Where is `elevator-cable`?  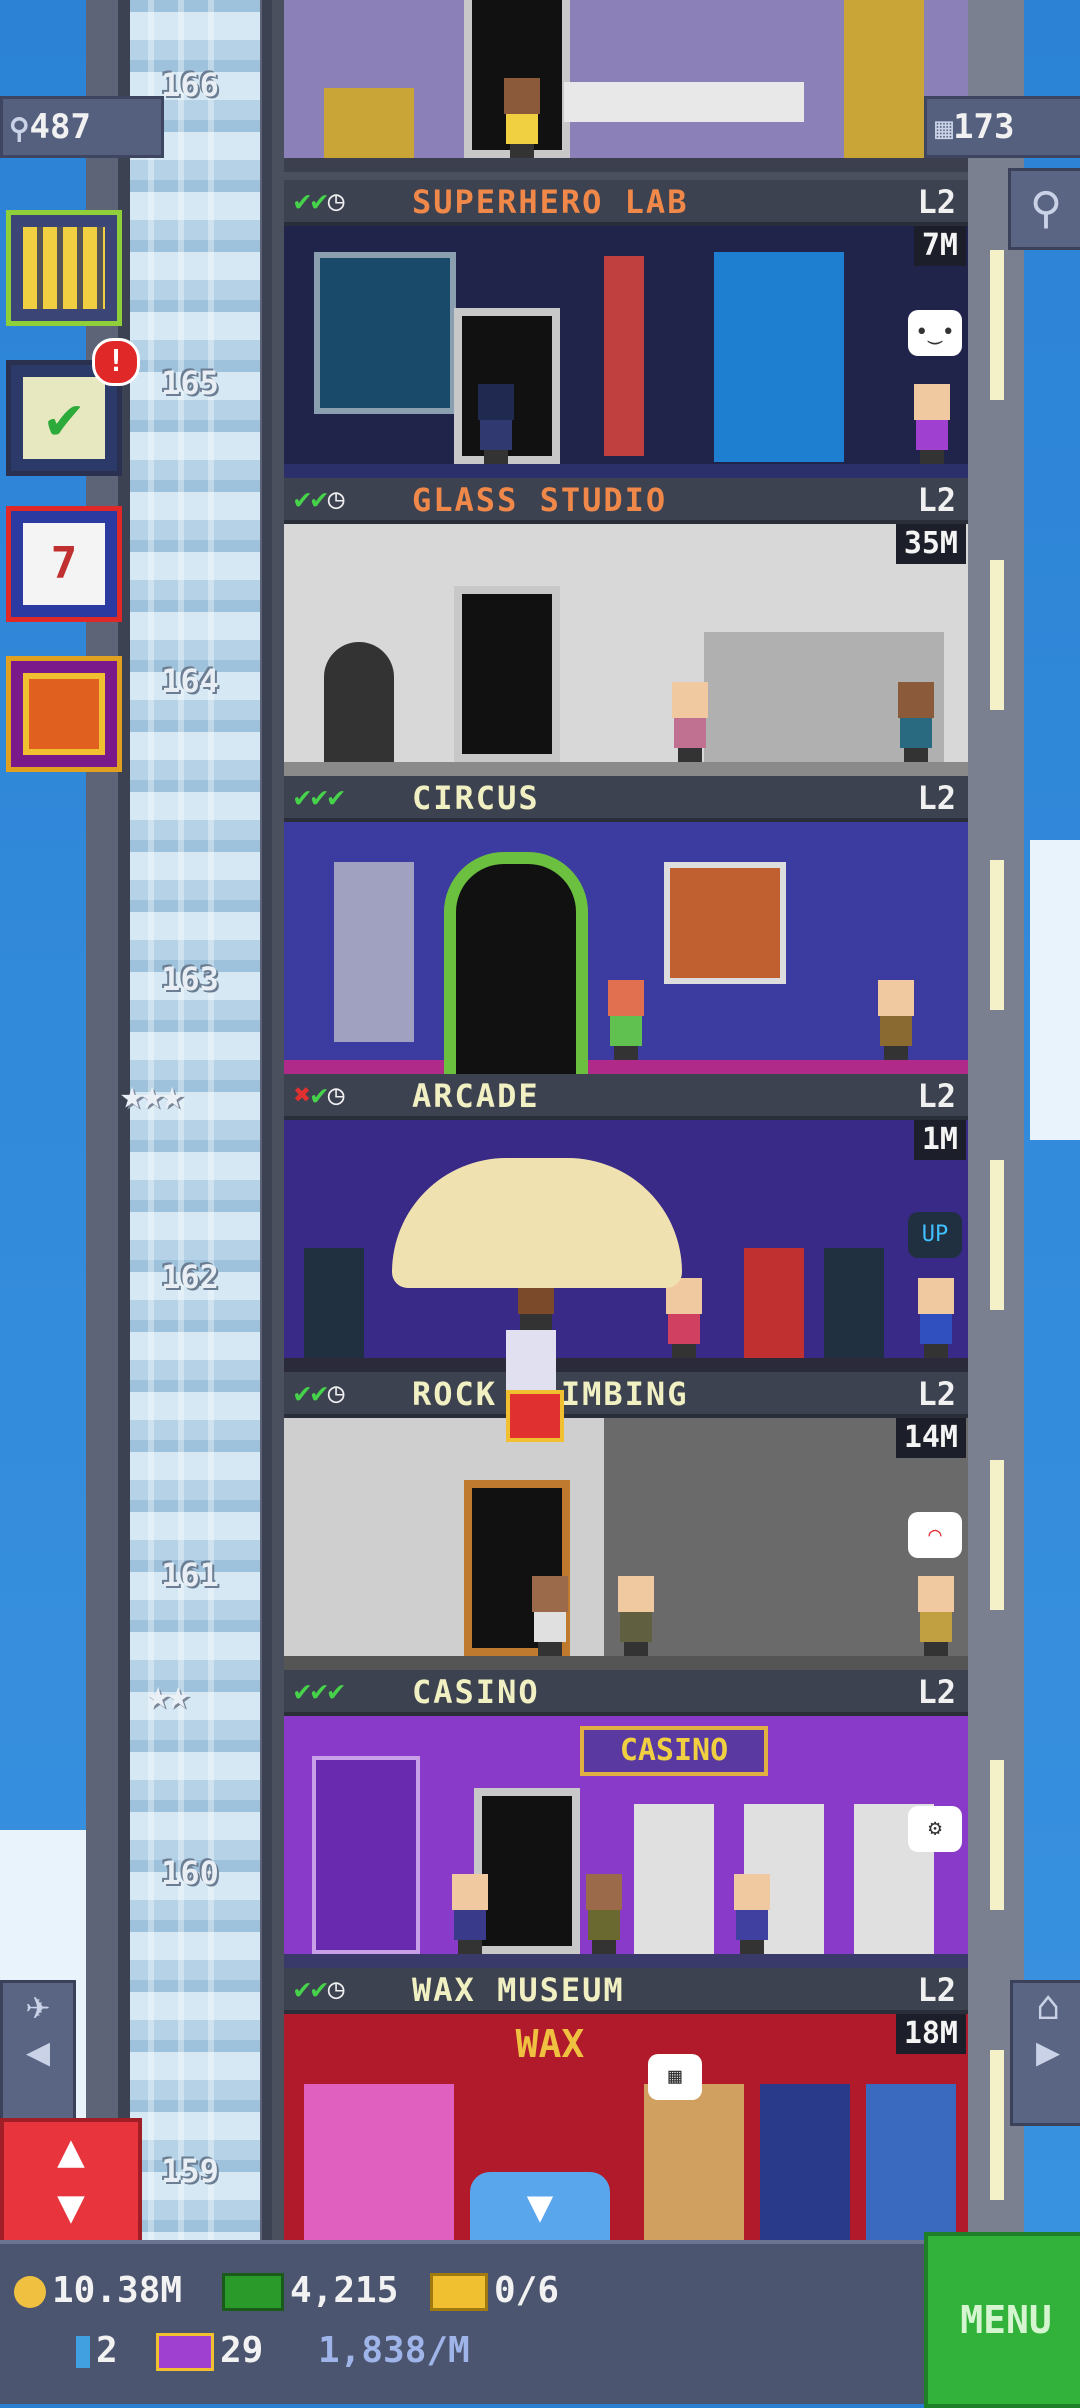 elevator-cable is located at coordinates (193, 1120).